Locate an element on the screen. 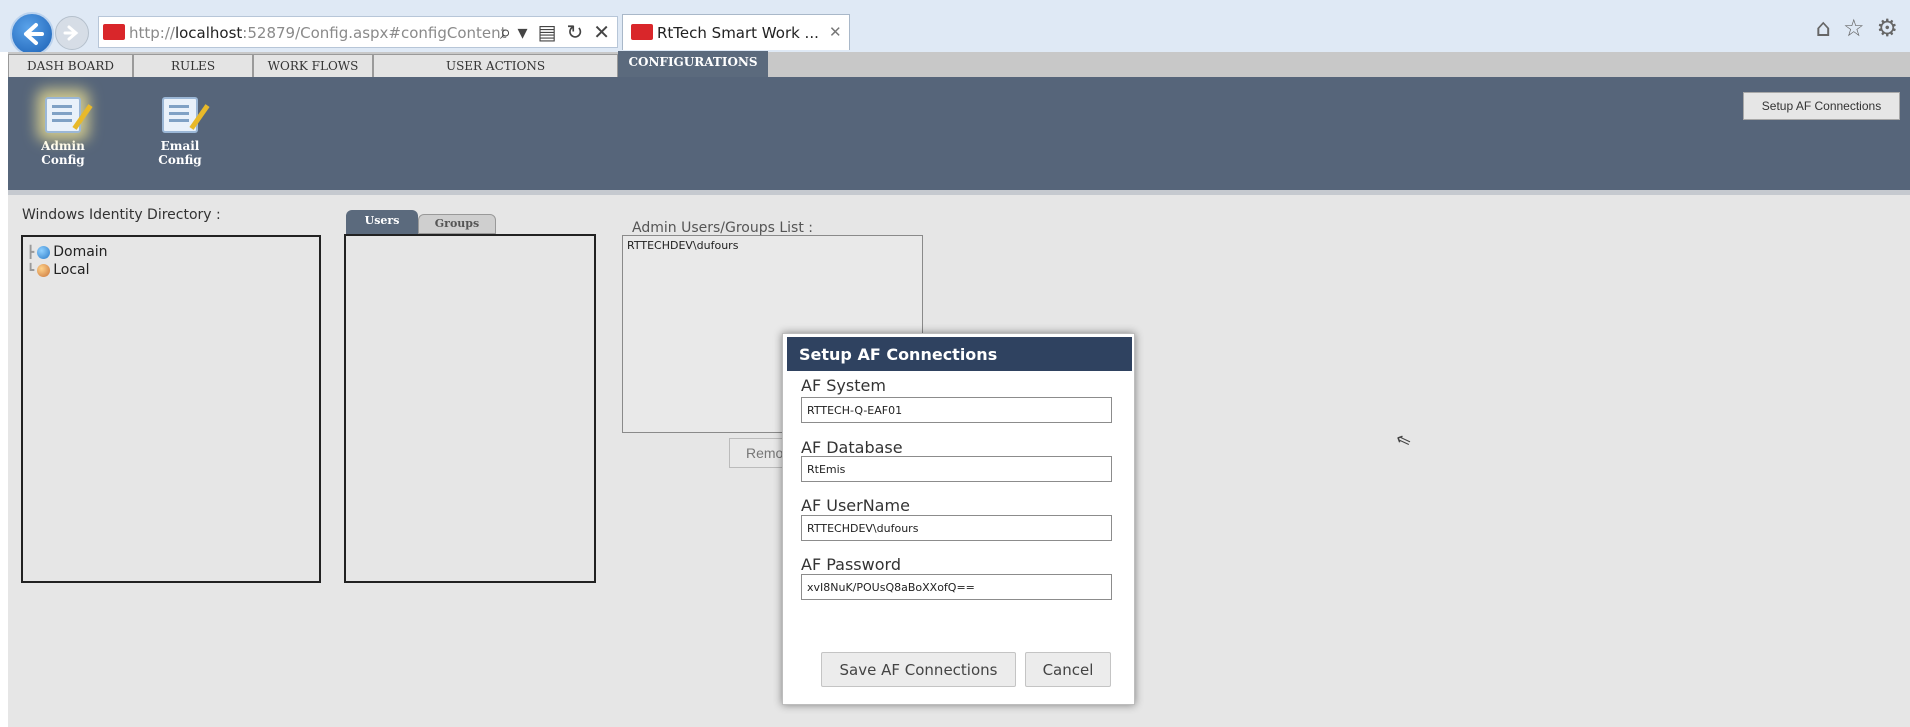 Image resolution: width=1910 pixels, height=727 pixels. save-af-connections-button: Save AF Connections is located at coordinates (918, 669).